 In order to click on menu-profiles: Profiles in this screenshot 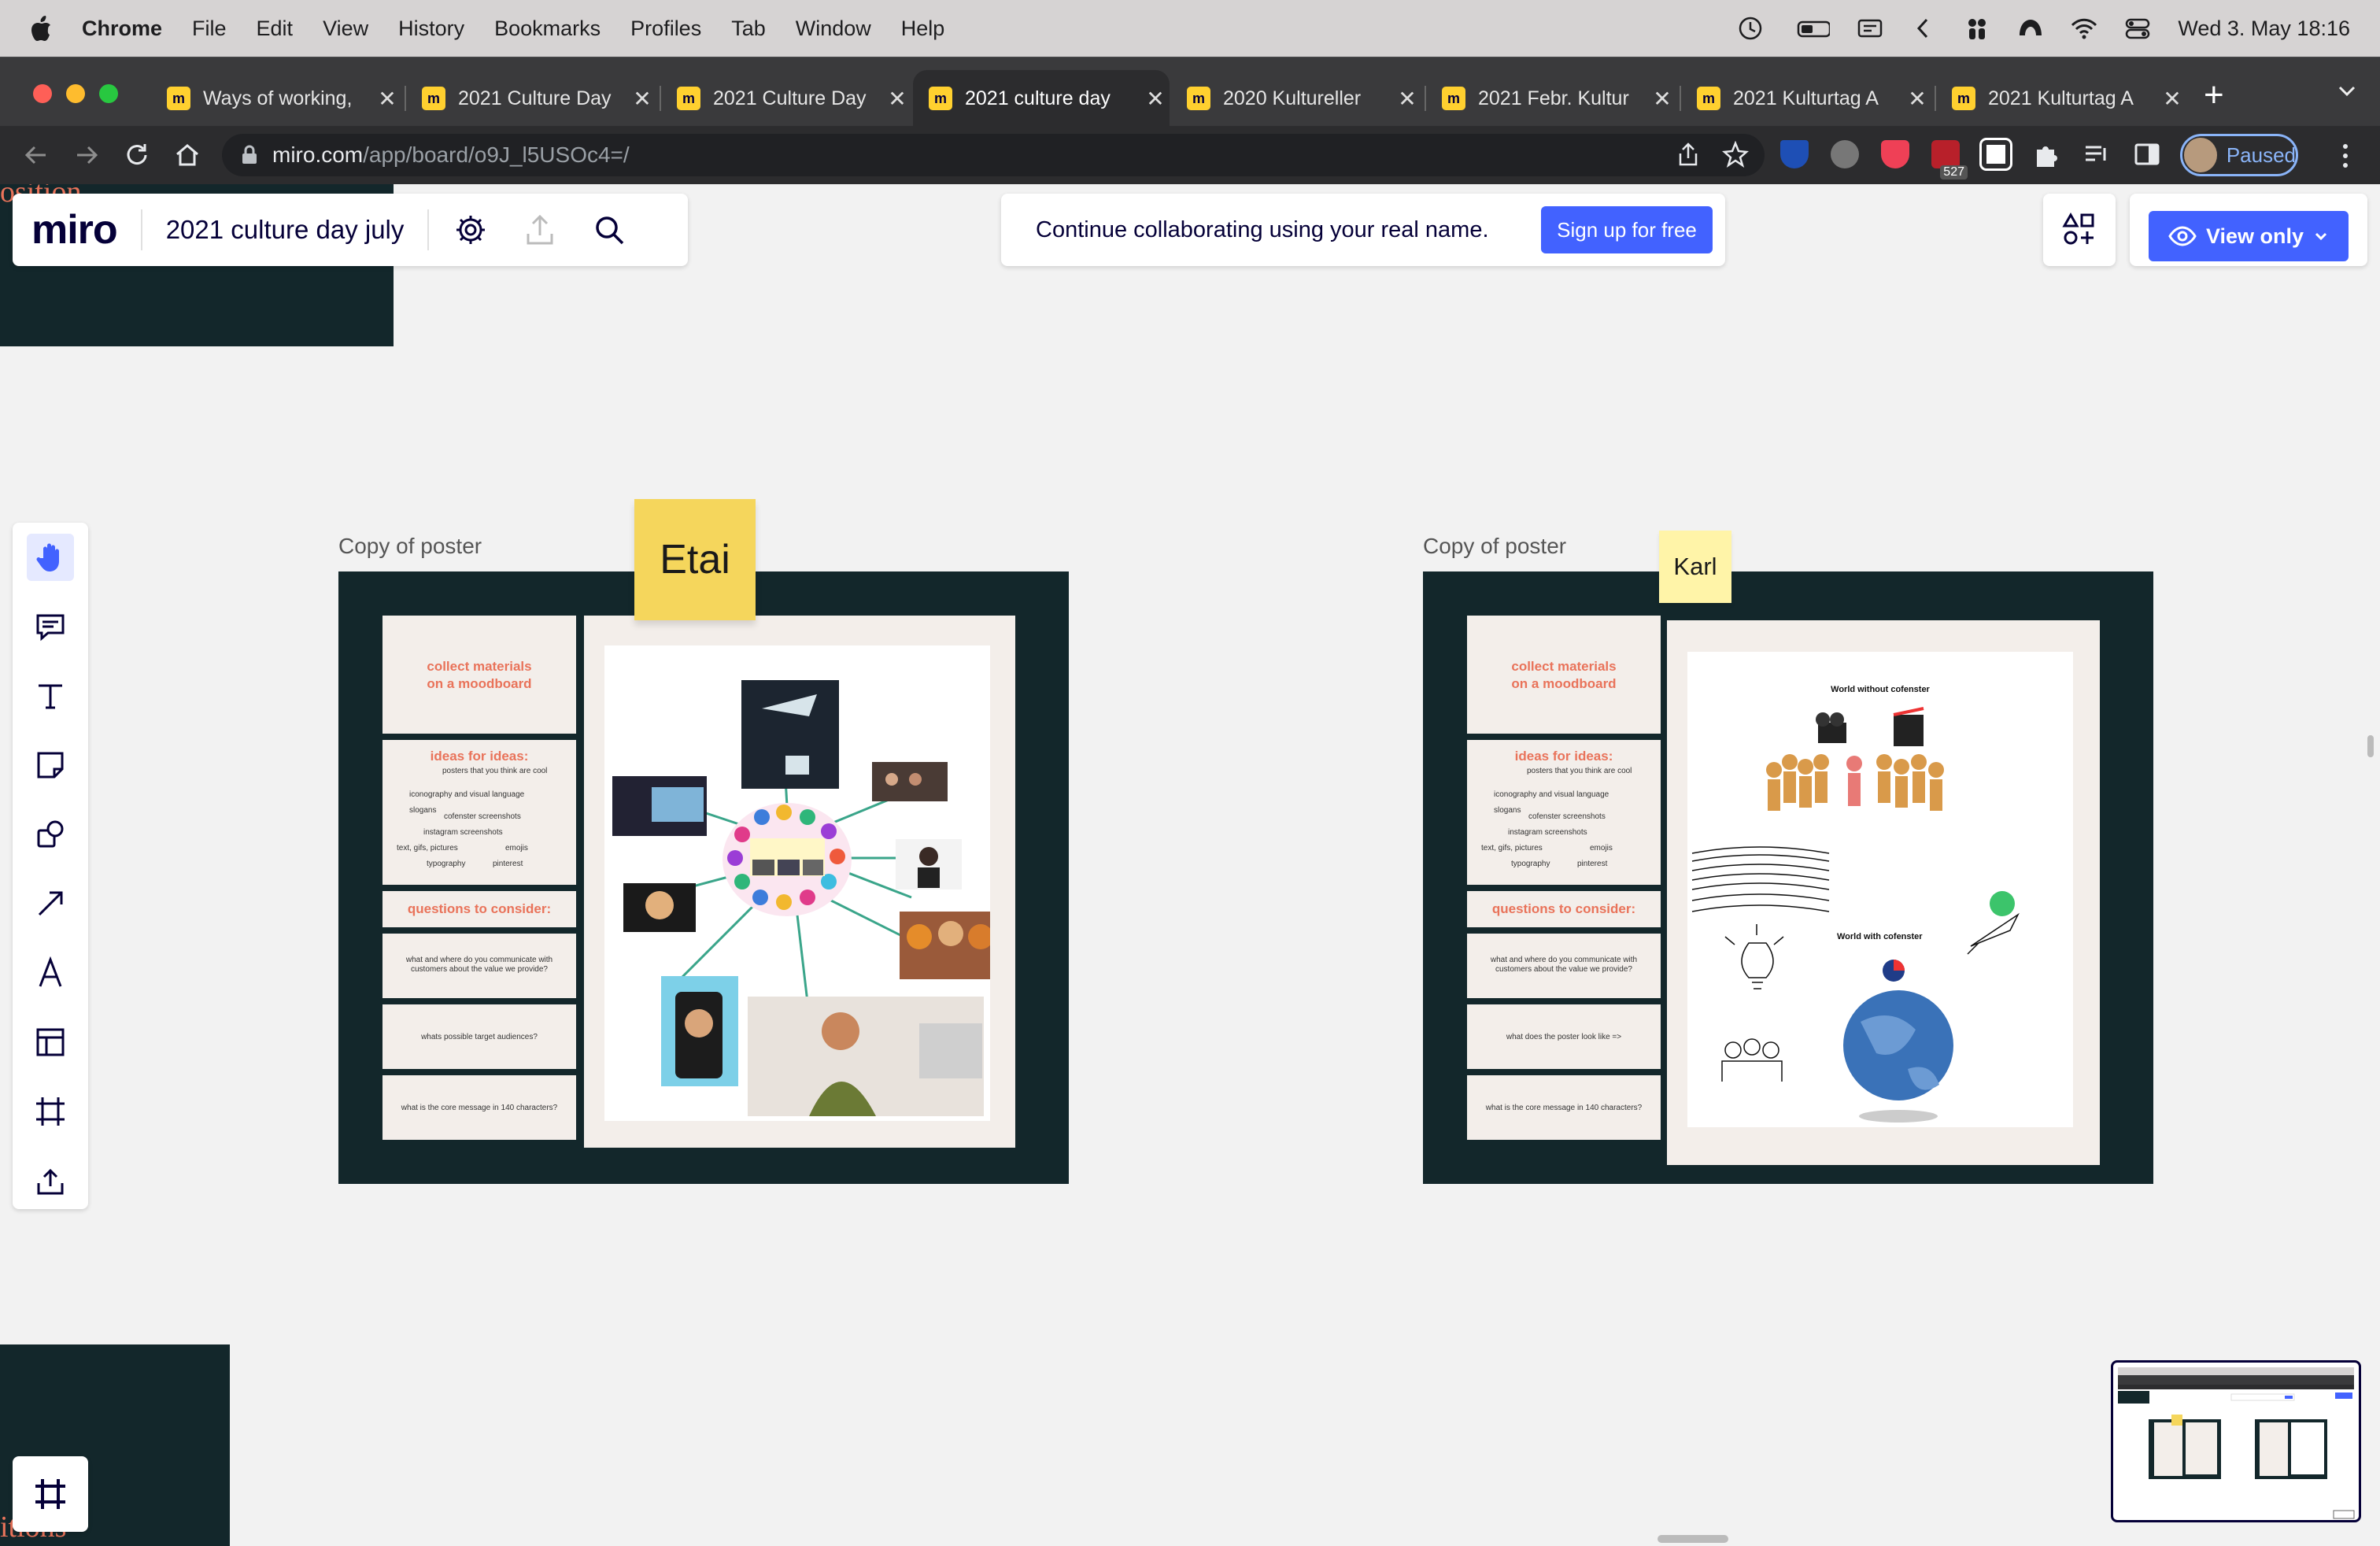, I will do `click(665, 29)`.